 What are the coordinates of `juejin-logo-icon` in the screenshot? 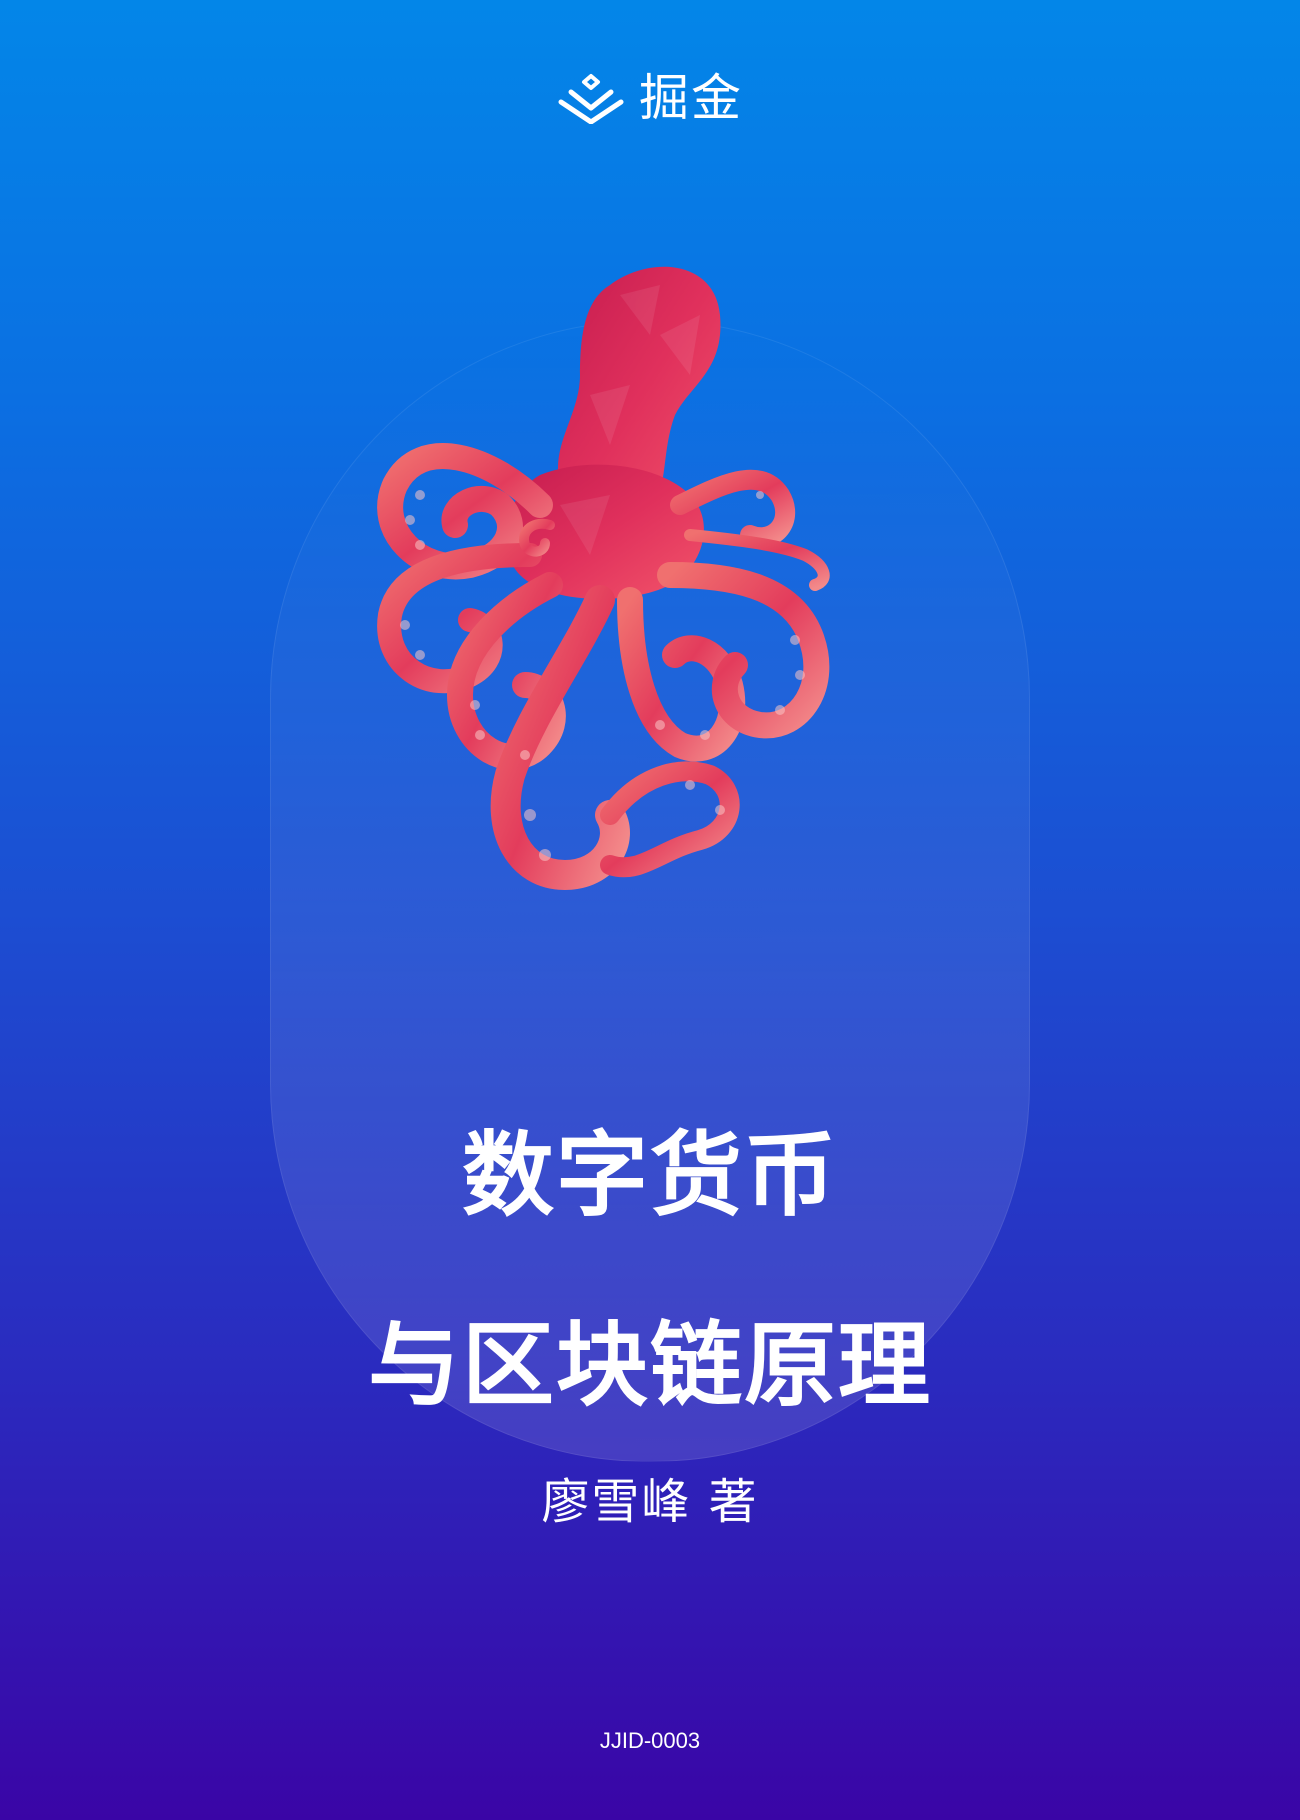 It's located at (591, 99).